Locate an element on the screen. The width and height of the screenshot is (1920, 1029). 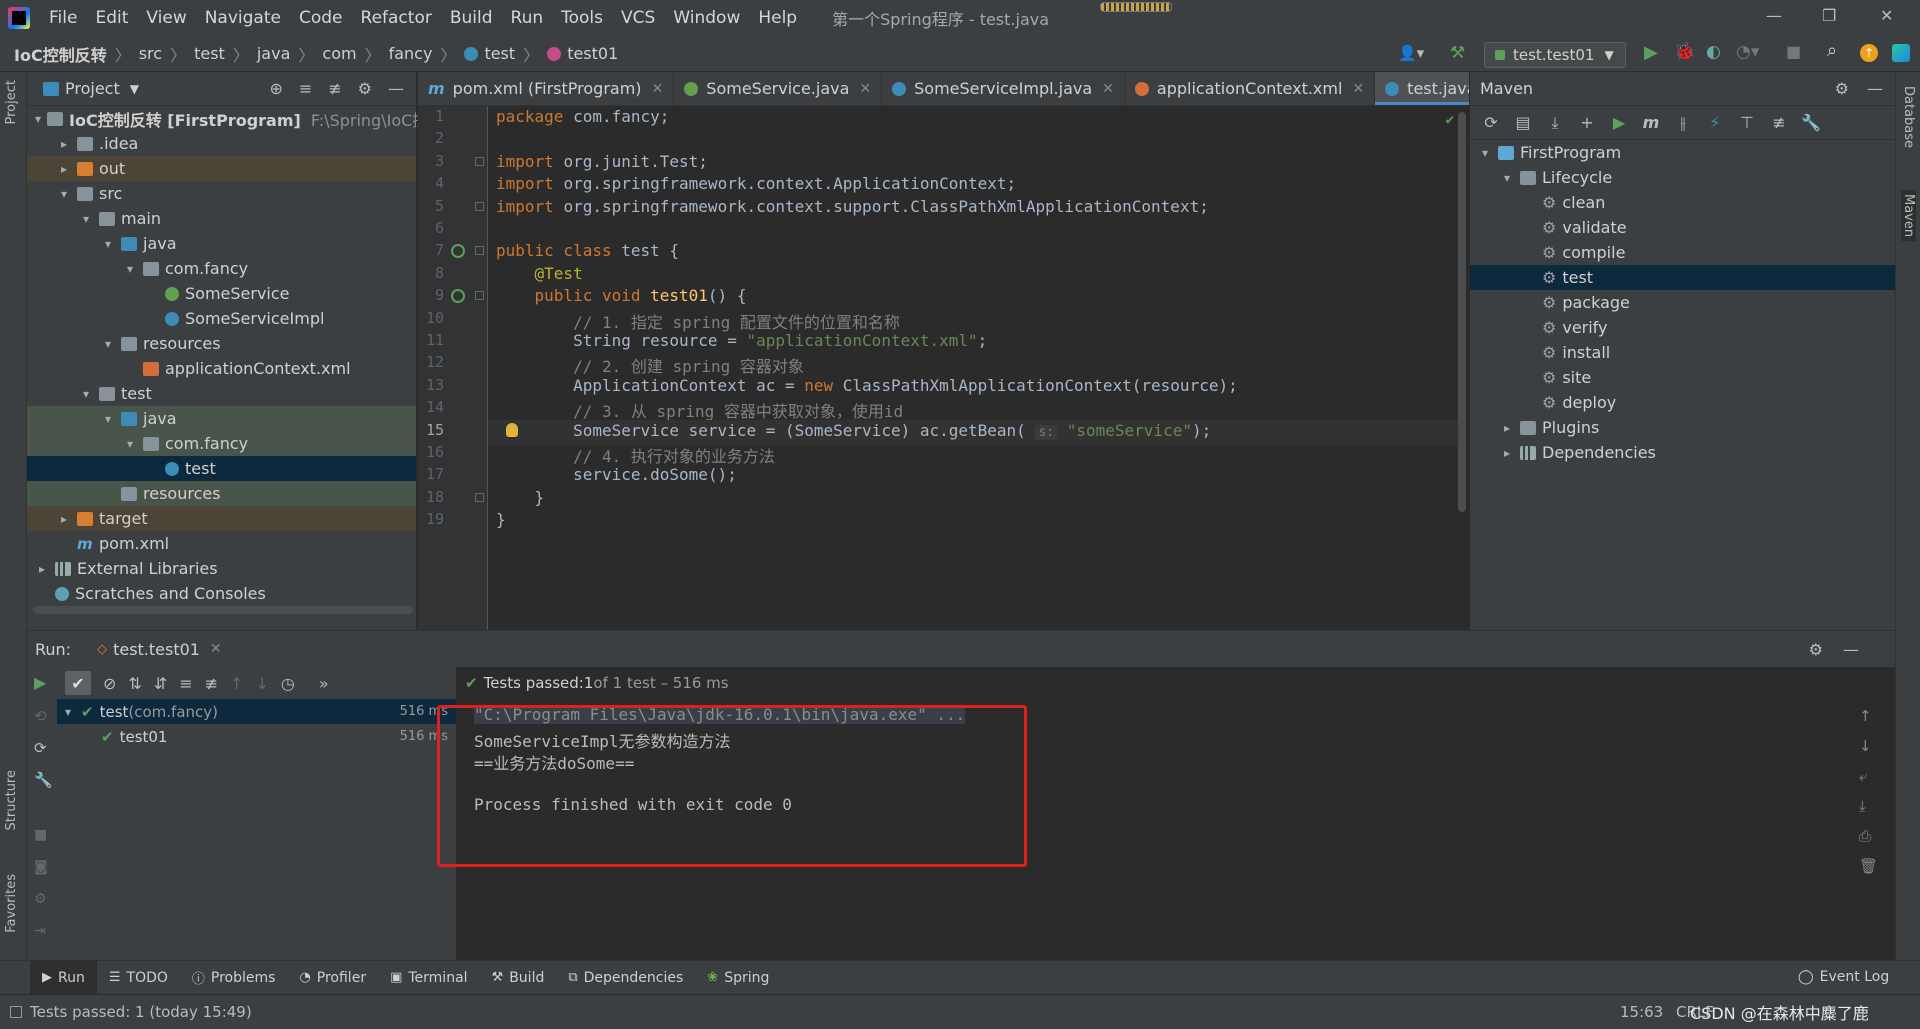
project-tree-item: ▸ External Libraries is located at coordinates (221, 568).